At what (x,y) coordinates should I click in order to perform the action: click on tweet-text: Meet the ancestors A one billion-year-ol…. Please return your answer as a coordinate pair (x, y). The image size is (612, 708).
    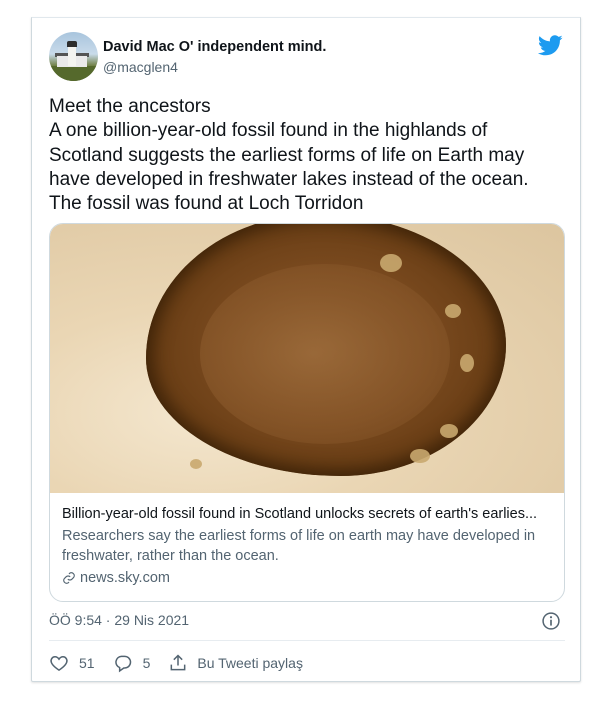
    Looking at the image, I should click on (309, 155).